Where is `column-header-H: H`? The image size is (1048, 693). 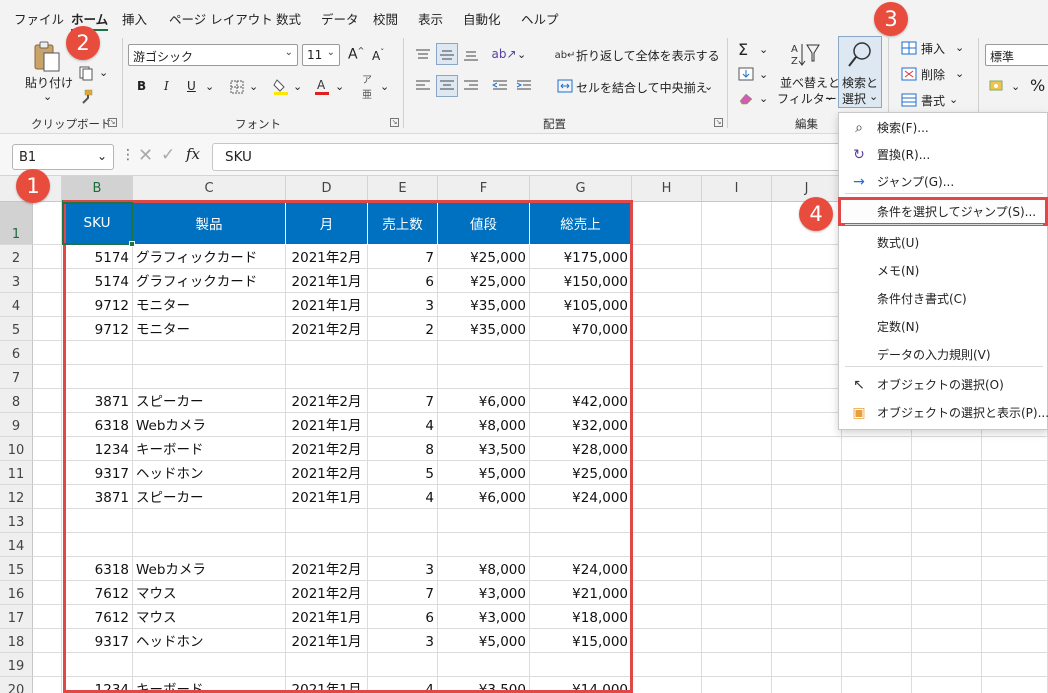 column-header-H: H is located at coordinates (667, 189).